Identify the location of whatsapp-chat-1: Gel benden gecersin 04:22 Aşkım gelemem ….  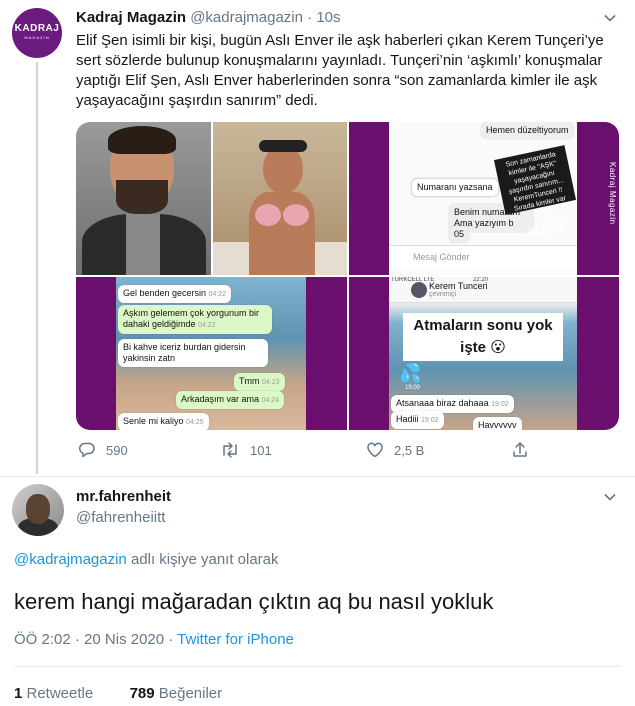
(211, 353).